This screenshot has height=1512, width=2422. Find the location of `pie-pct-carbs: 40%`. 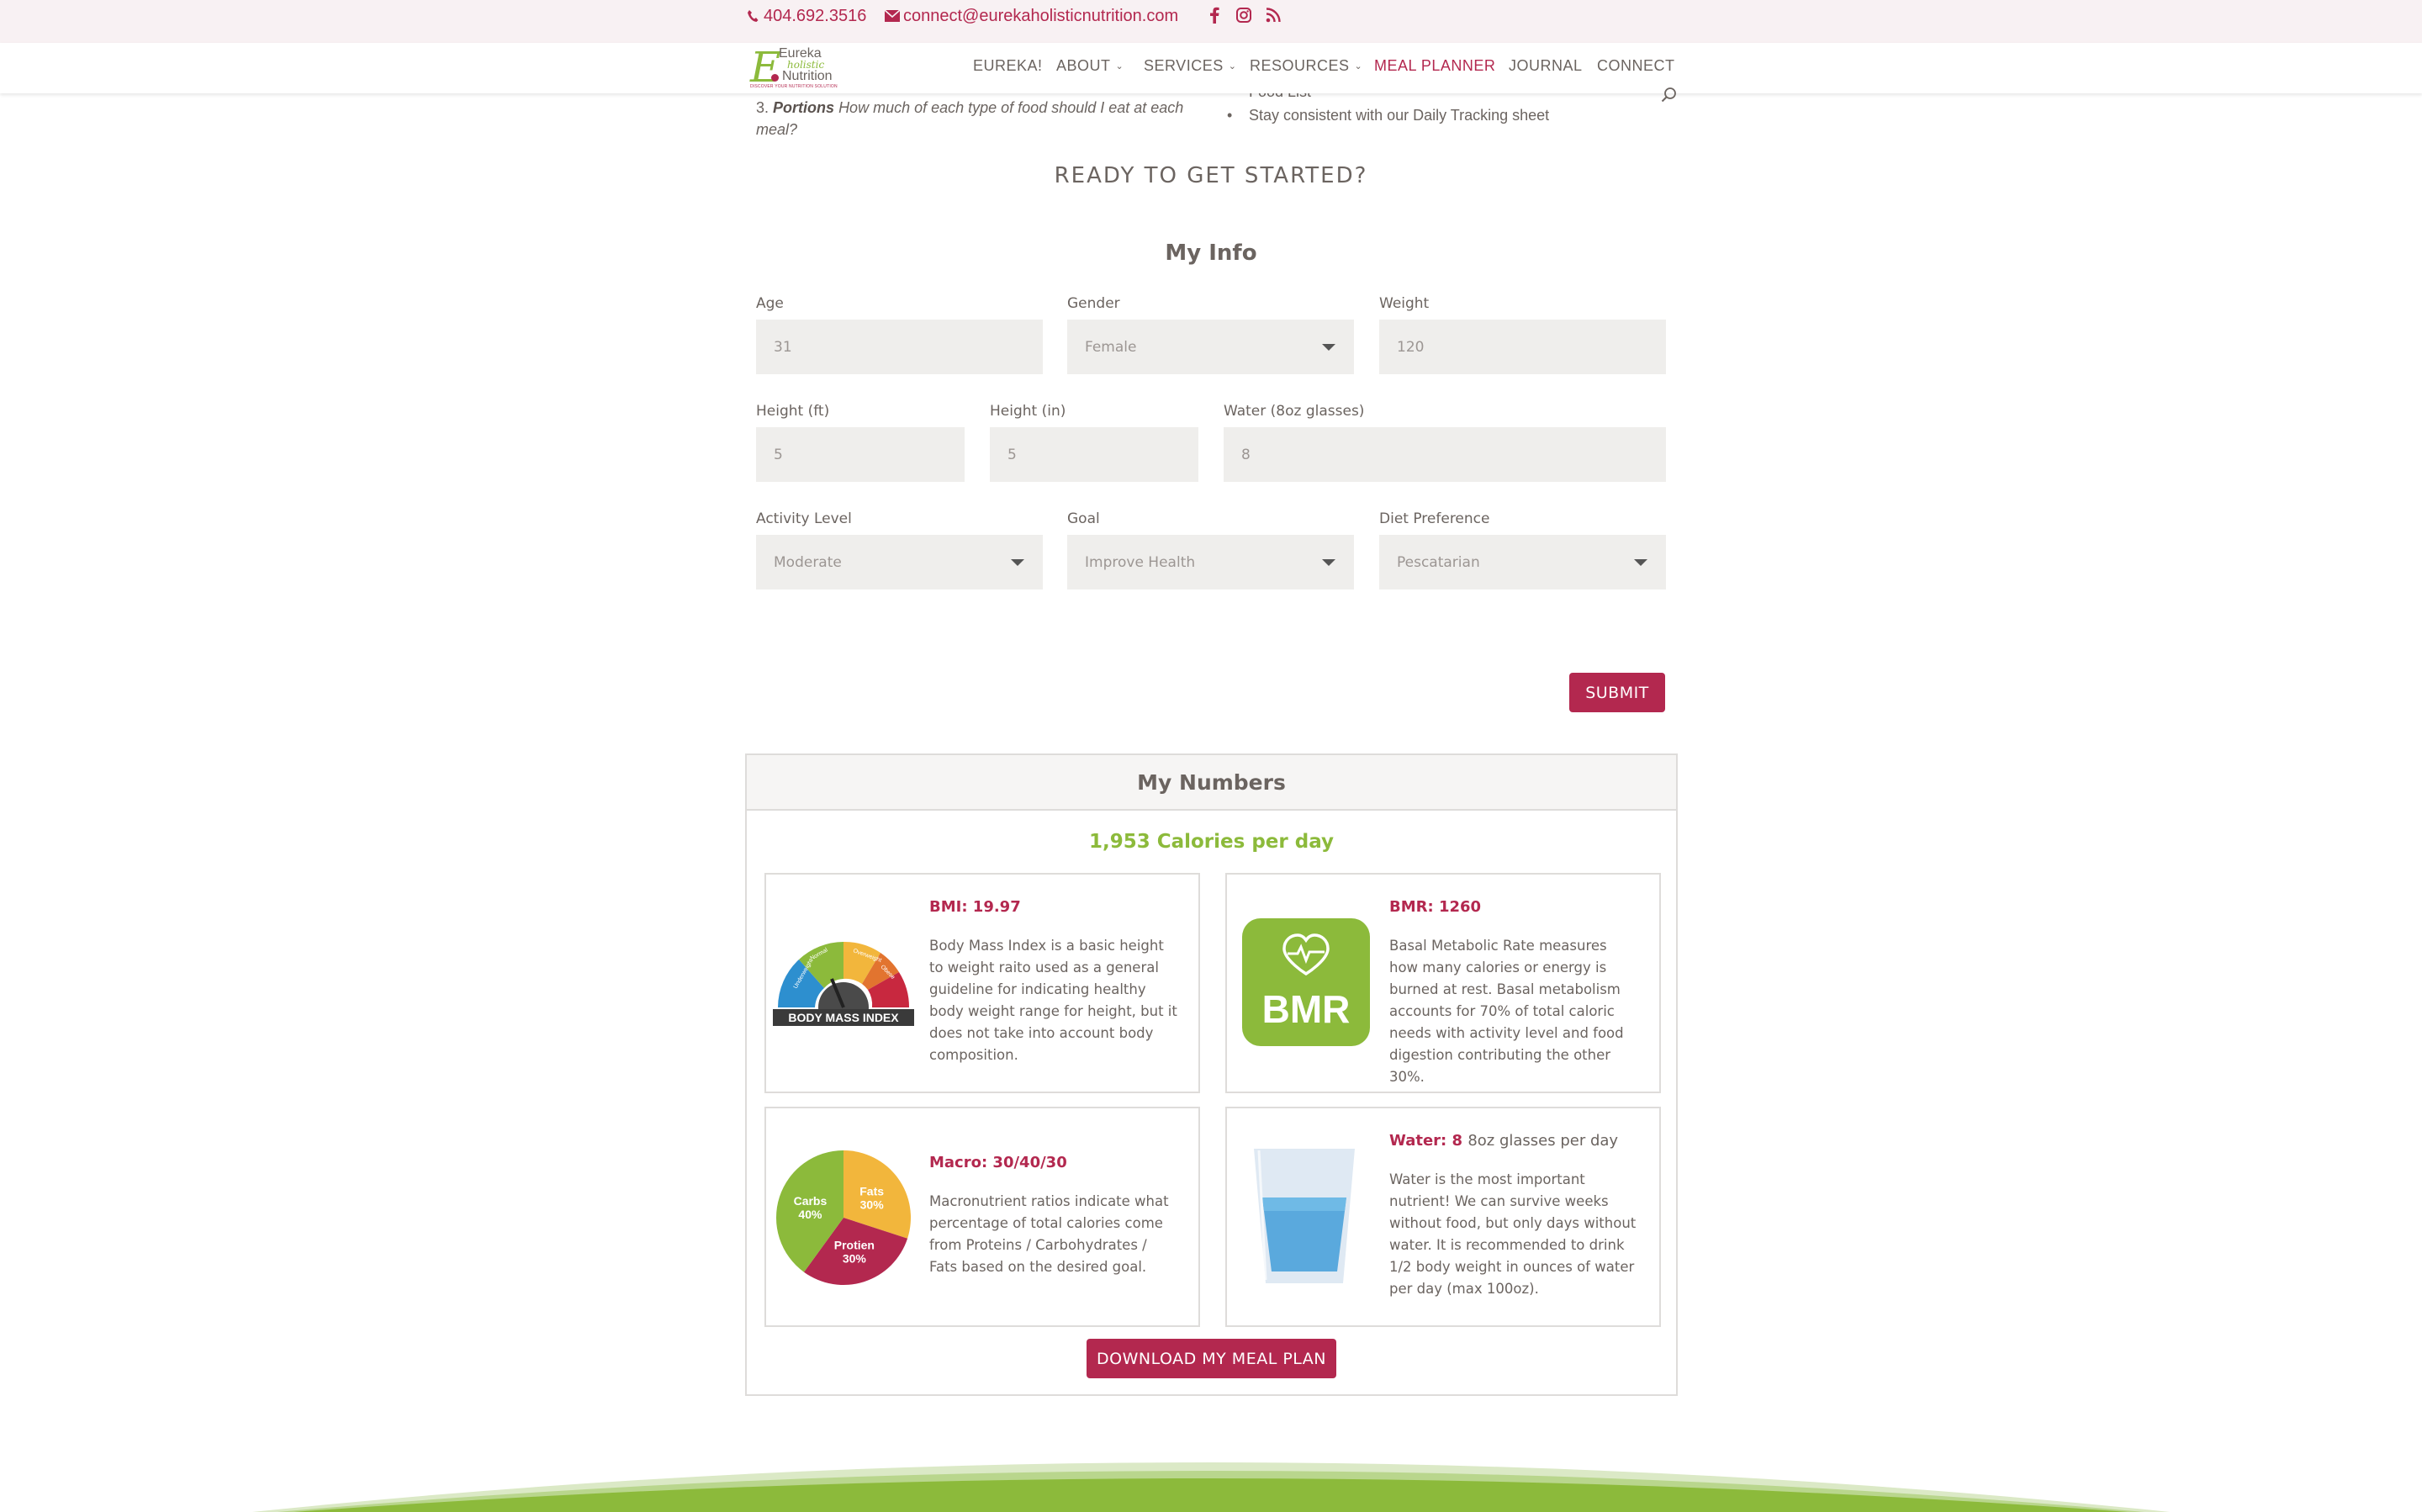

pie-pct-carbs: 40% is located at coordinates (810, 1214).